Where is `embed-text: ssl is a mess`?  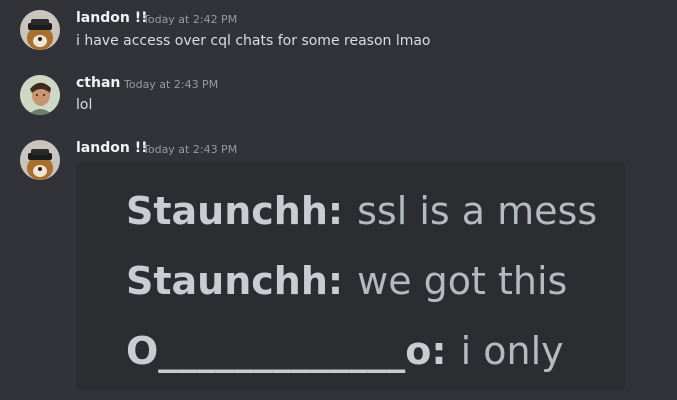 embed-text: ssl is a mess is located at coordinates (477, 211).